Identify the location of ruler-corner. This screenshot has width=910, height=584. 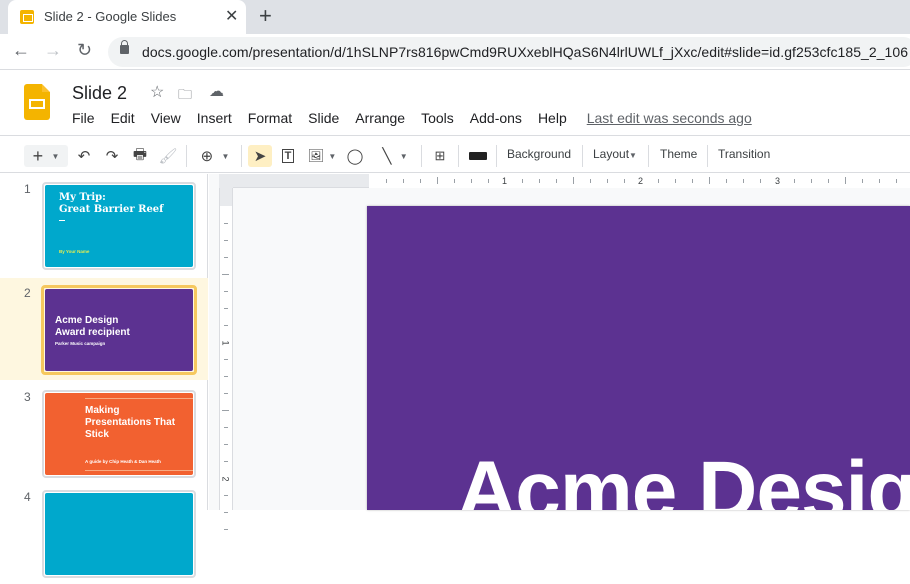
(226, 181).